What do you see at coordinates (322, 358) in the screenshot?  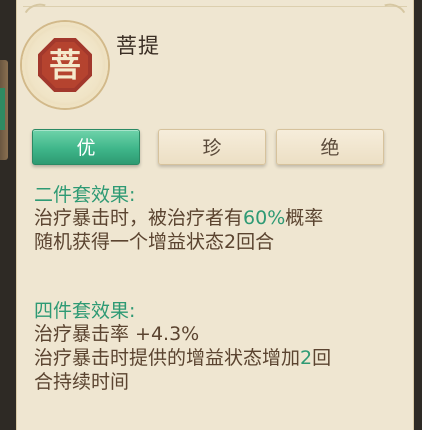 I see `four-piece-line-2-suffix: 回` at bounding box center [322, 358].